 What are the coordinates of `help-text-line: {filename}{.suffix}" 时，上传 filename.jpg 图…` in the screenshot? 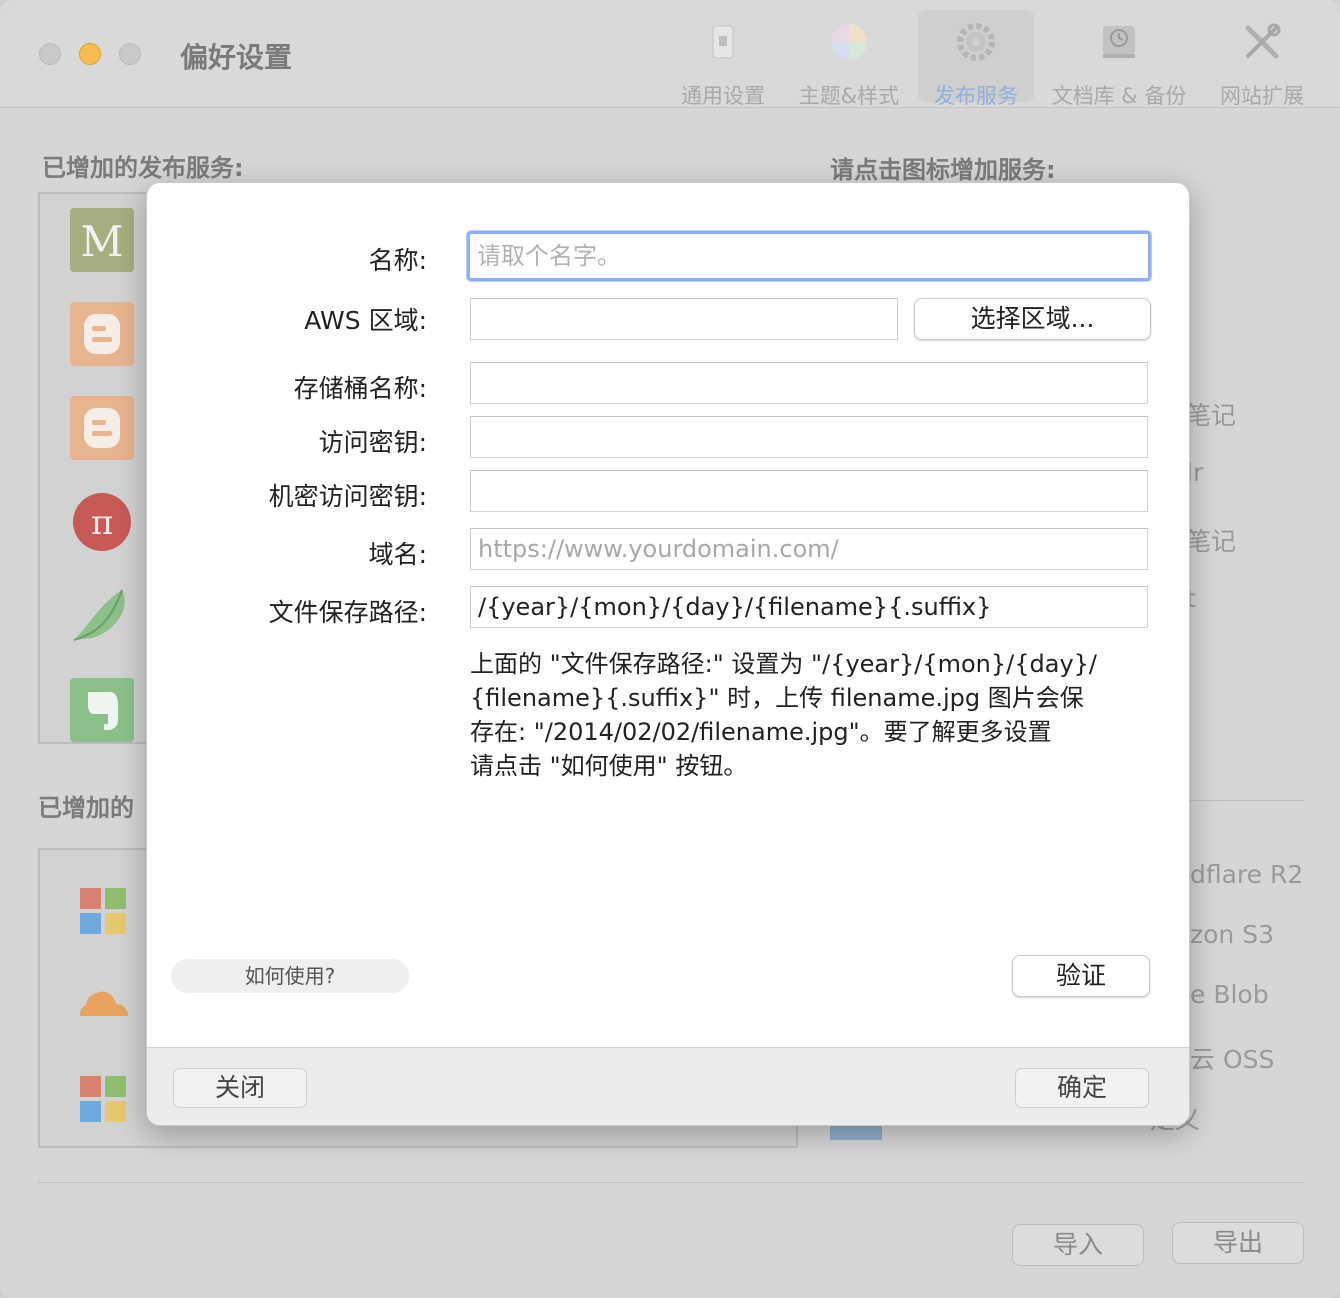 It's located at (777, 698).